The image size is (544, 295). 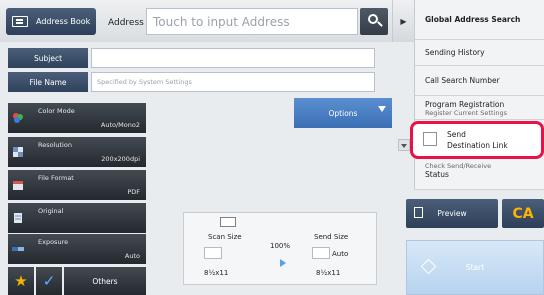 What do you see at coordinates (458, 166) in the screenshot?
I see `check-status-line1: Check Send/Receive` at bounding box center [458, 166].